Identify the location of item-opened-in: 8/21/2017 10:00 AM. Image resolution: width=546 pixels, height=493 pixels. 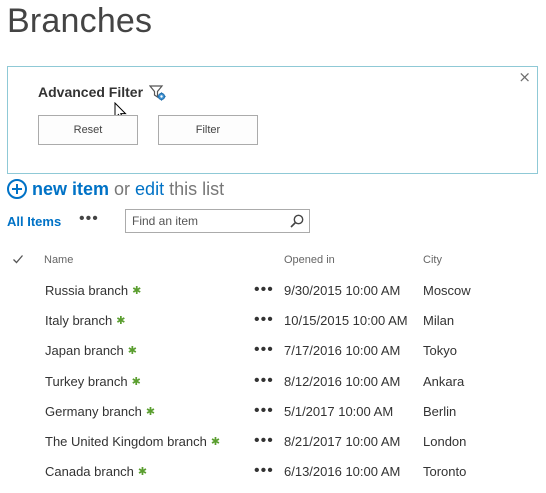
(342, 441).